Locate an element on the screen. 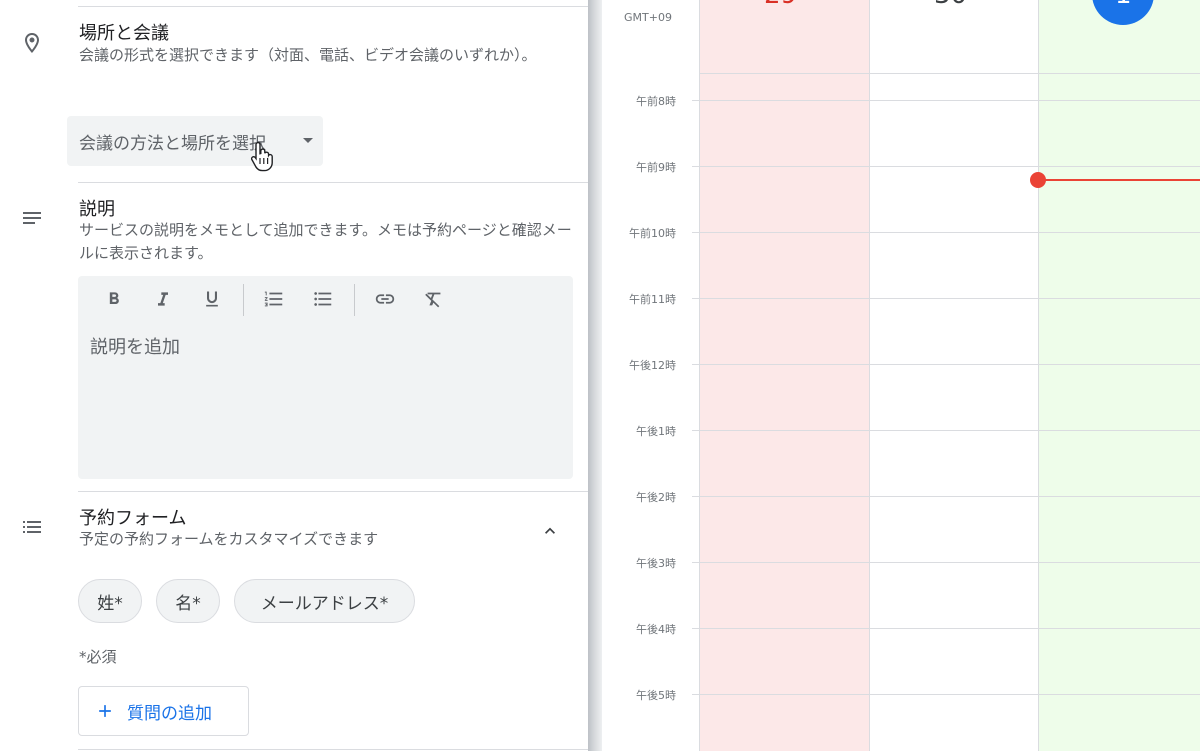  required-note: *必須 is located at coordinates (98, 657).